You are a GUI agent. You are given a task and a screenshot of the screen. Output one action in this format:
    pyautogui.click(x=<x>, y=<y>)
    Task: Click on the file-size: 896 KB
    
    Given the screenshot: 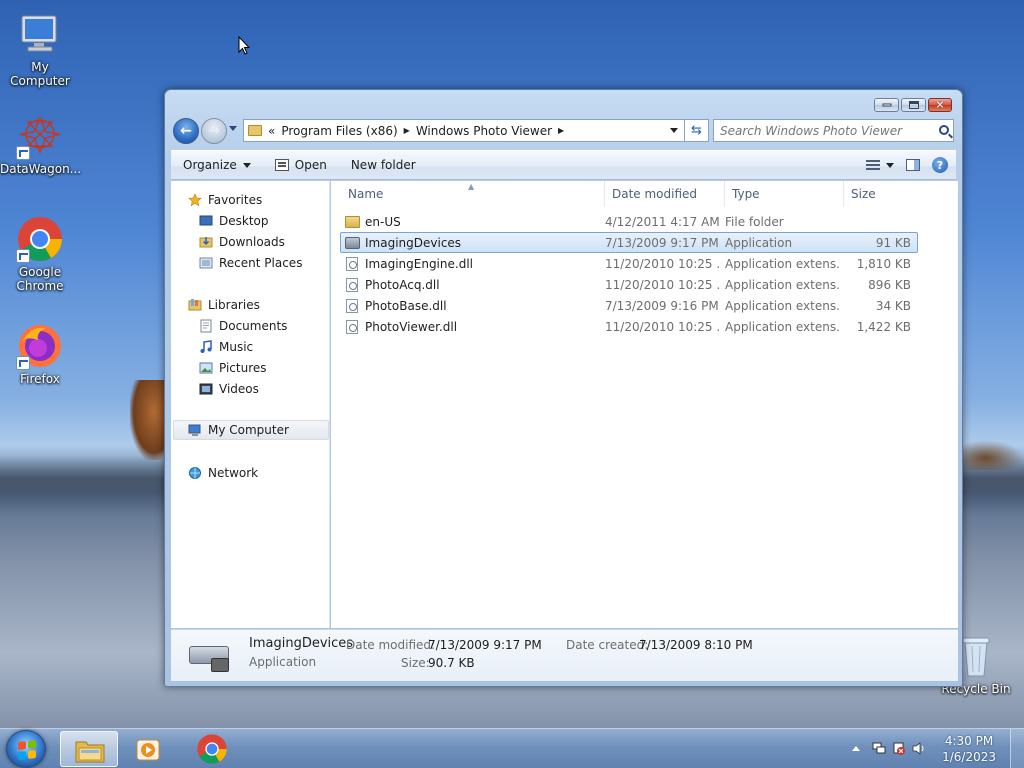 What is the action you would take?
    pyautogui.click(x=889, y=285)
    